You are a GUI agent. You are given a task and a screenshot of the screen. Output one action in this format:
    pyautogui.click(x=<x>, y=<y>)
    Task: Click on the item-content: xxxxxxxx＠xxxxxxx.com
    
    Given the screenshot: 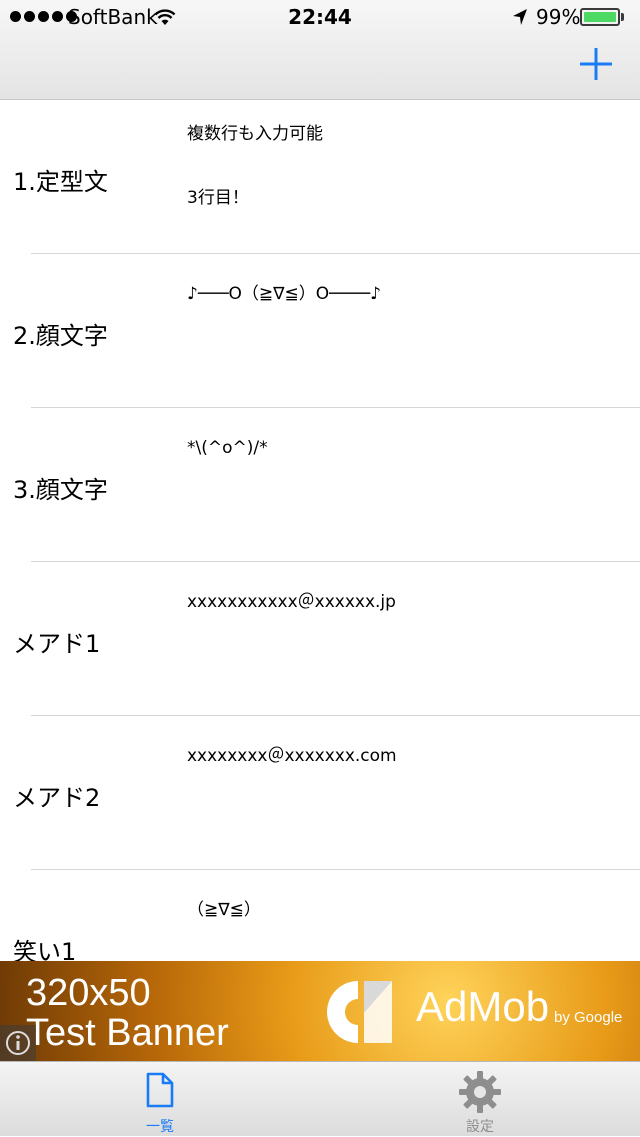 What is the action you would take?
    pyautogui.click(x=292, y=756)
    